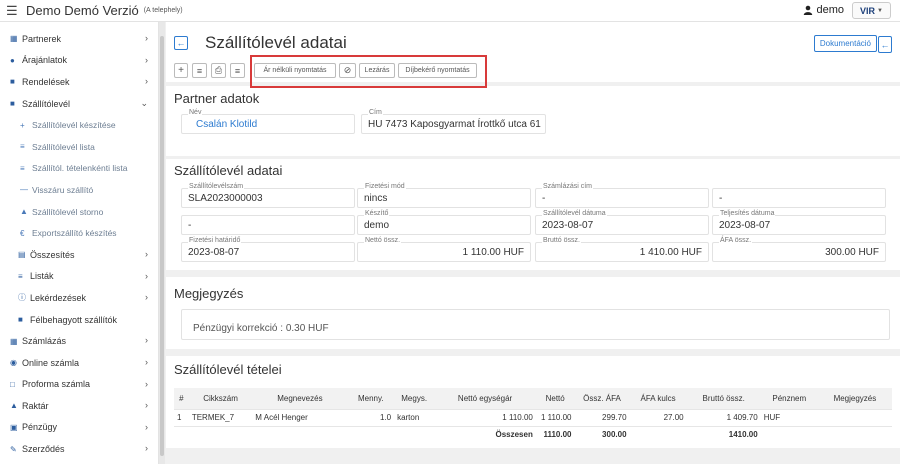  I want to click on field-value: demo, so click(377, 225).